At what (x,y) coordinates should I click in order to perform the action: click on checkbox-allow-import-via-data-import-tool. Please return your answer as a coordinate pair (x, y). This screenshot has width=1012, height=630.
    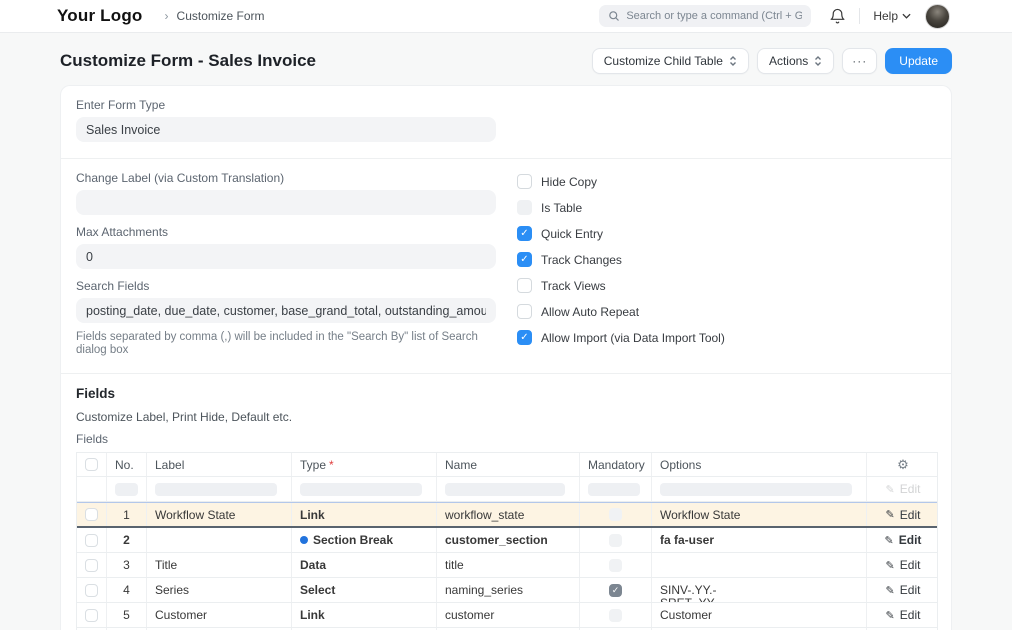
    Looking at the image, I should click on (524, 337).